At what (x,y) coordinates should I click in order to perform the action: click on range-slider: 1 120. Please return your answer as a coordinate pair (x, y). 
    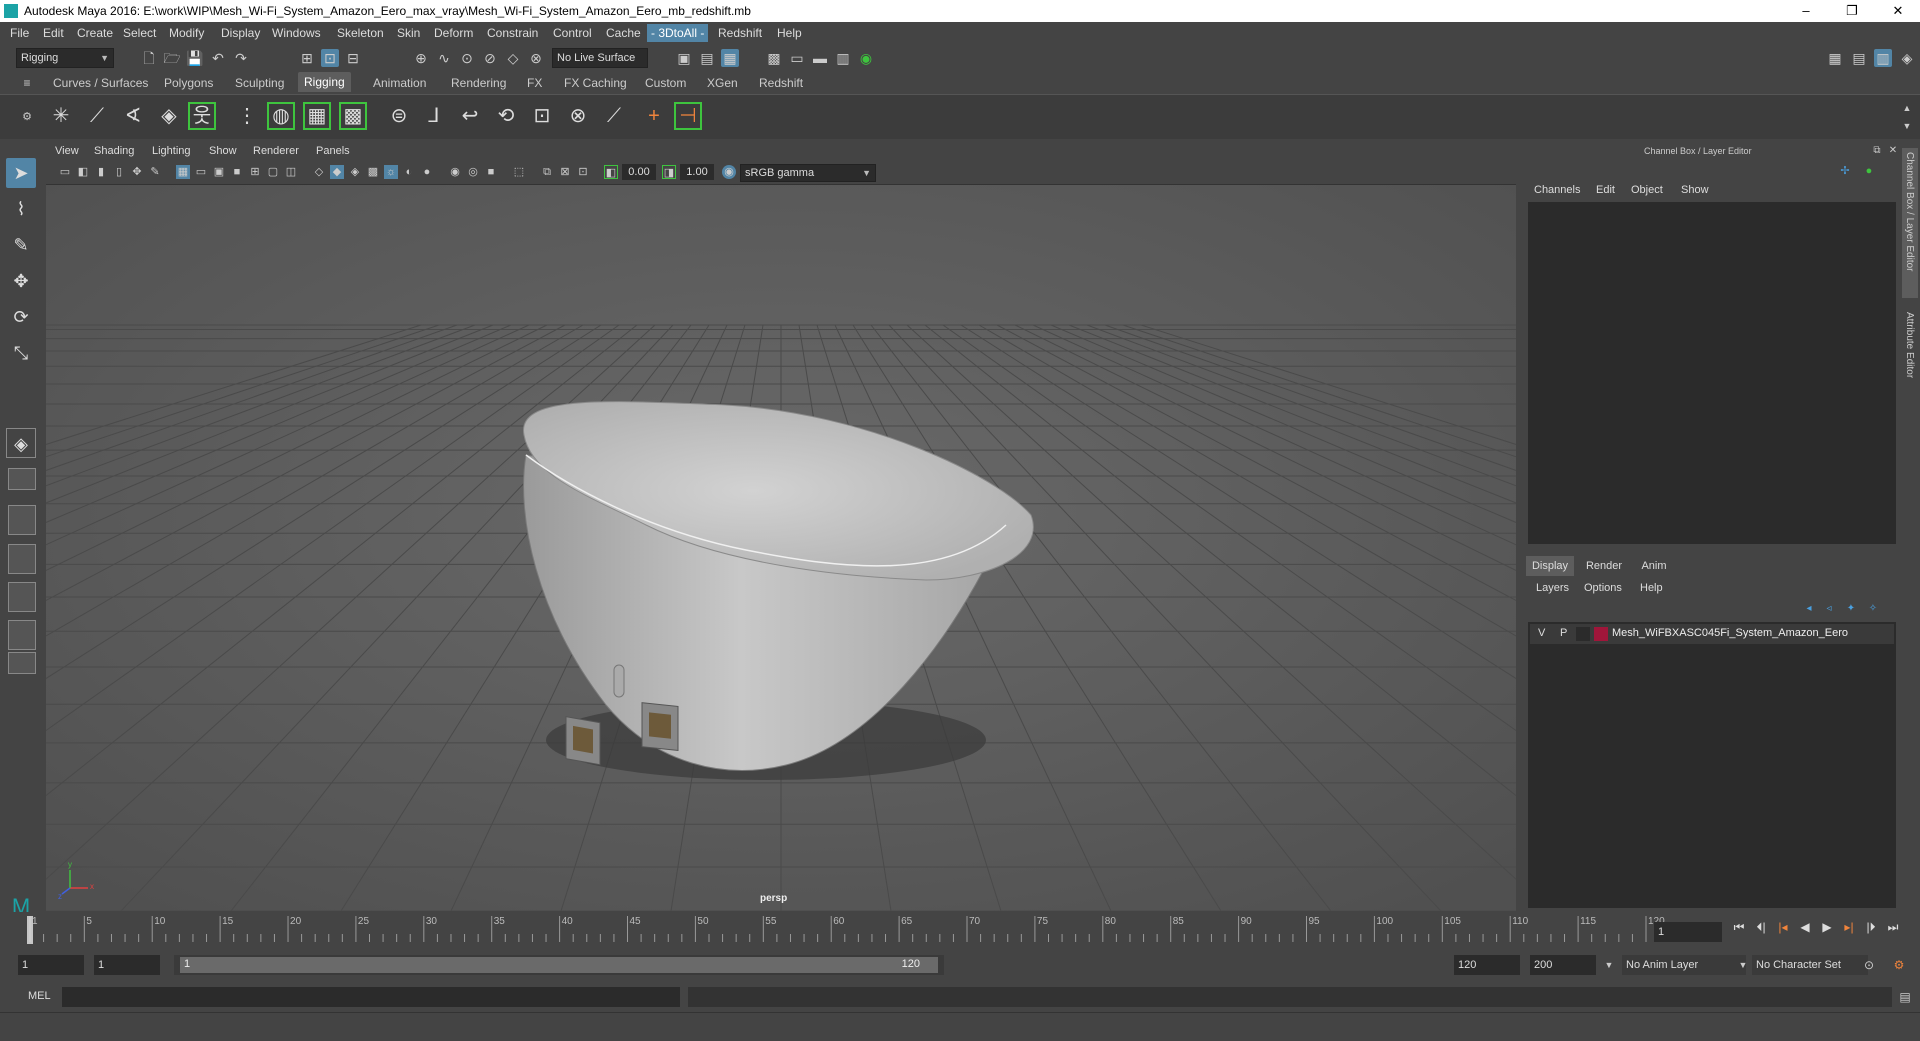
    Looking at the image, I should click on (559, 965).